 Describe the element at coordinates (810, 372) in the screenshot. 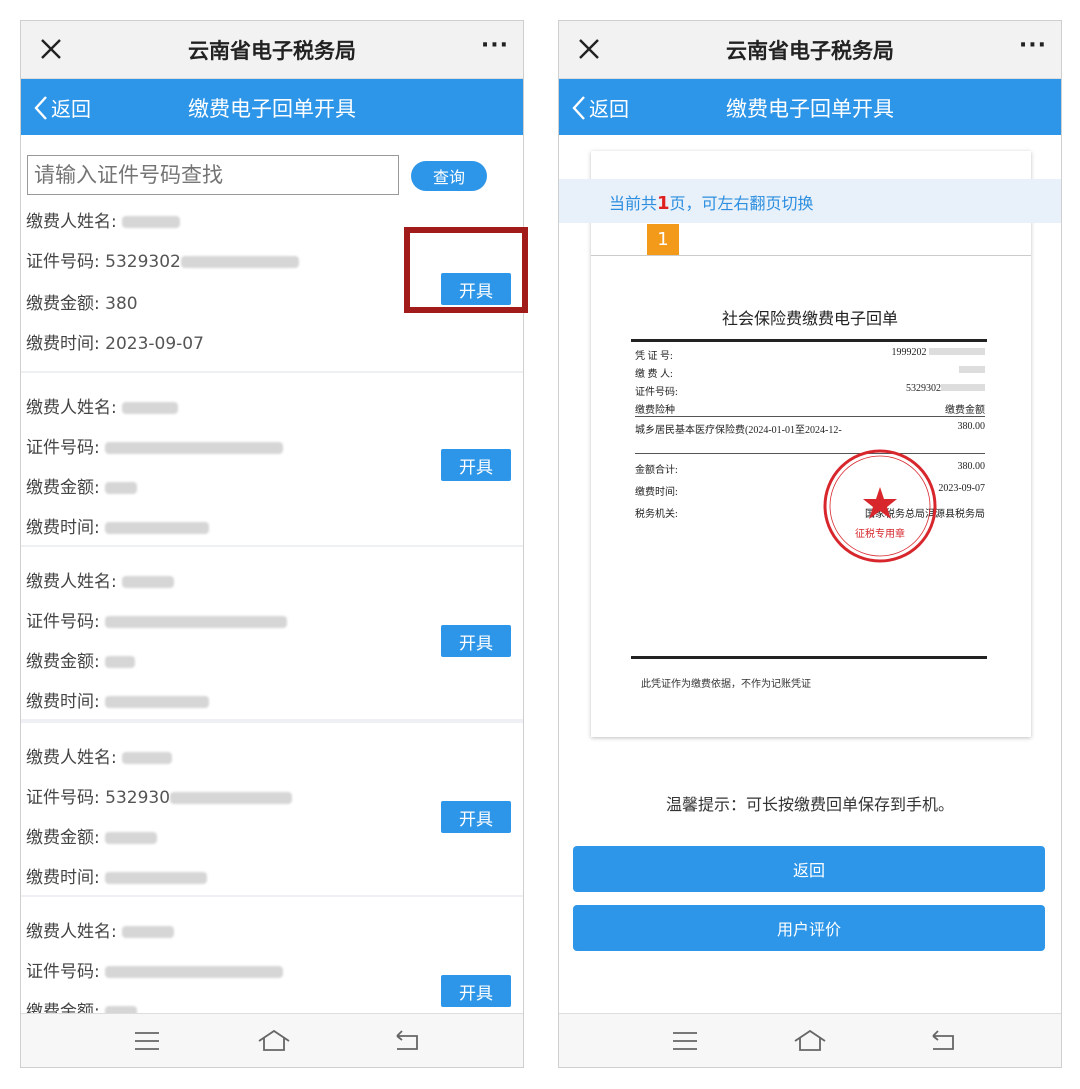

I see `payer-row: 缴 费 人:` at that location.